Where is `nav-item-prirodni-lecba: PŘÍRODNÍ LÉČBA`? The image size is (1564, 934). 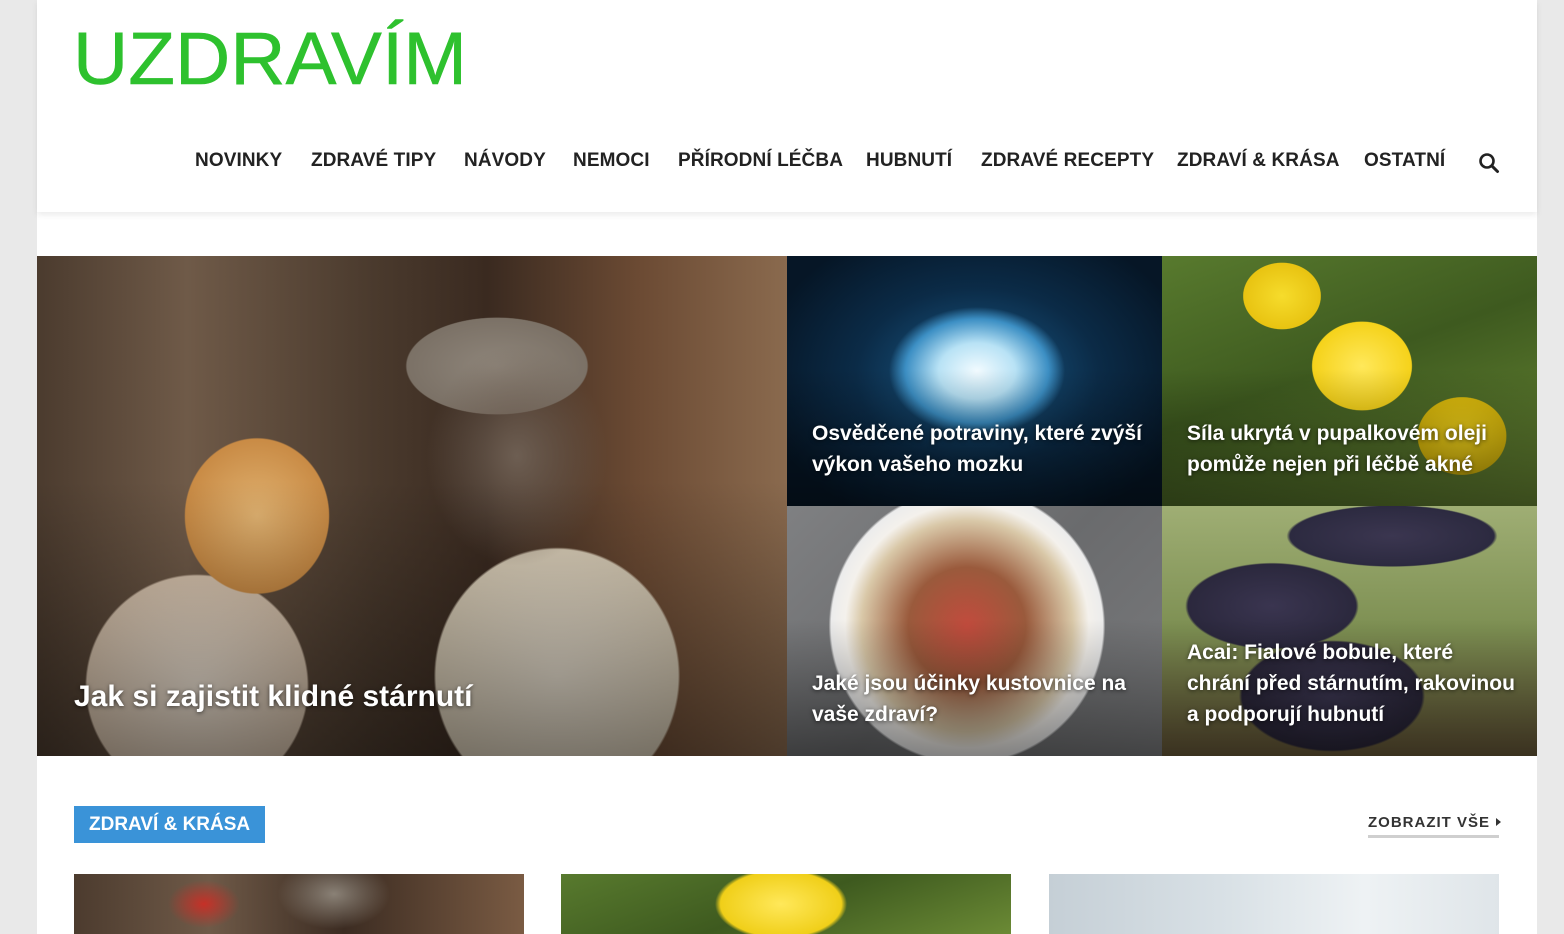
nav-item-prirodni-lecba: PŘÍRODNÍ LÉČBA is located at coordinates (760, 161).